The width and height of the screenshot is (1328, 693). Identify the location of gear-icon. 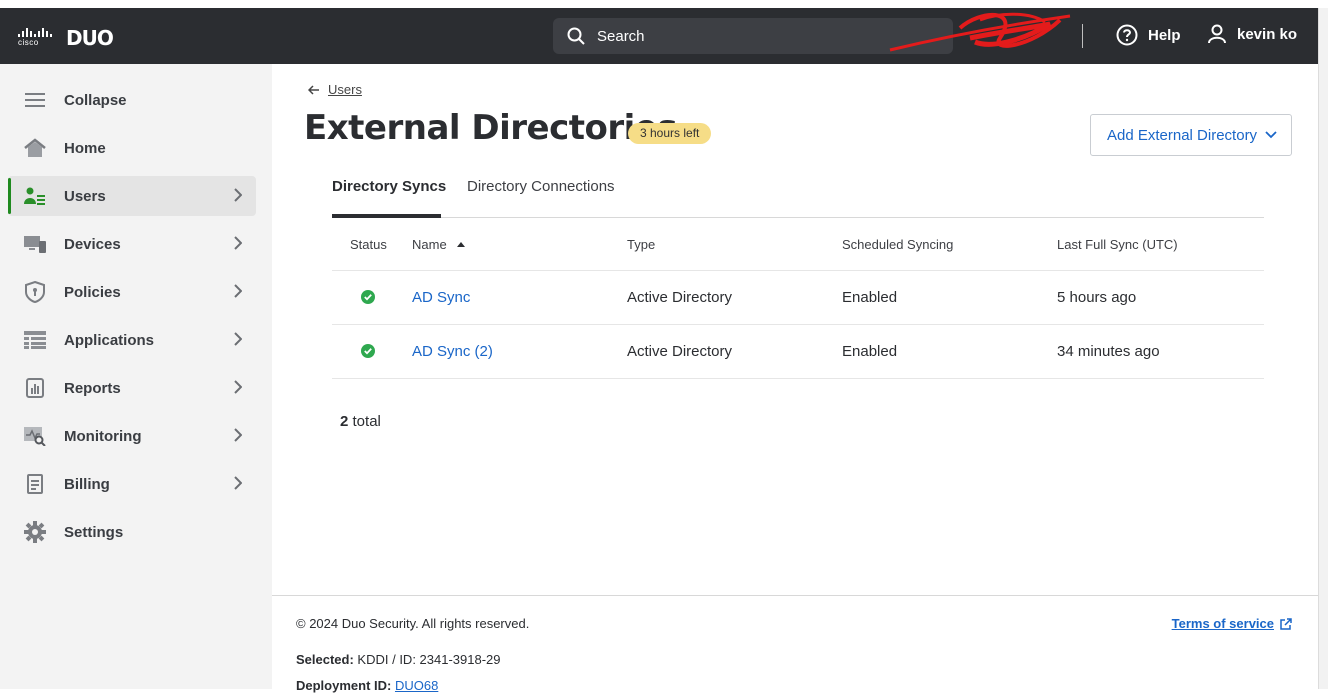
(35, 532).